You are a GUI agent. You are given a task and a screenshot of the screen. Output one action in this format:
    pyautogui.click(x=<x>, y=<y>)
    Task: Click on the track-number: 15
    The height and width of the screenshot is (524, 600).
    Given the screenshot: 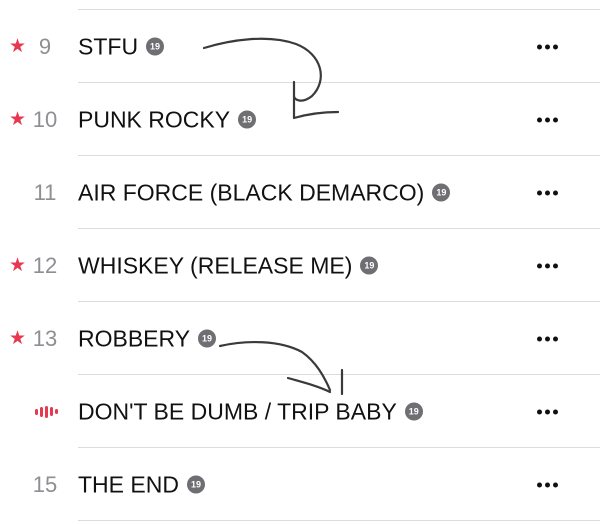 What is the action you would take?
    pyautogui.click(x=45, y=484)
    